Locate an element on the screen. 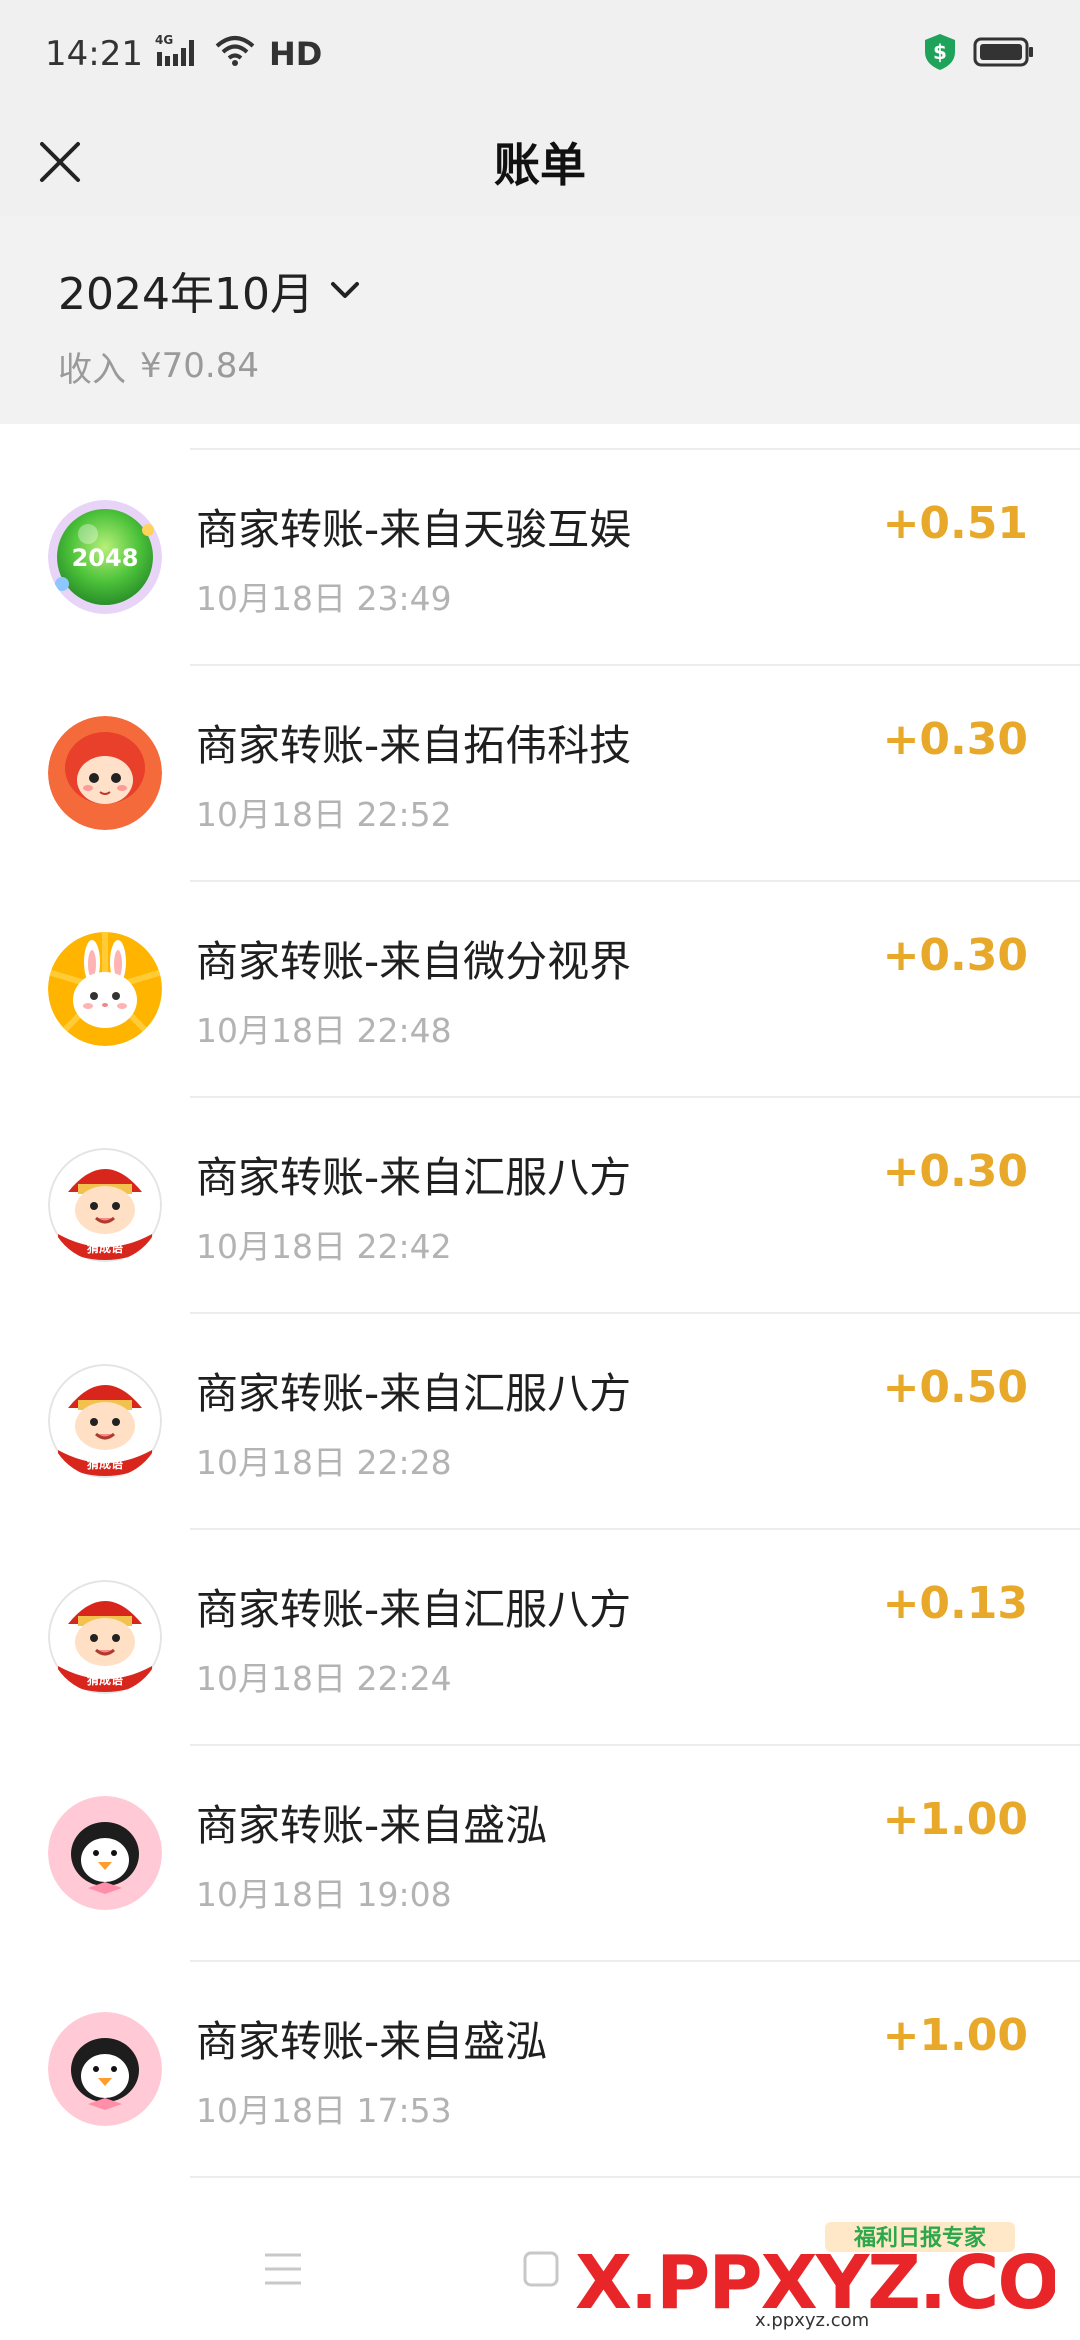  hd-label: HD is located at coordinates (295, 54).